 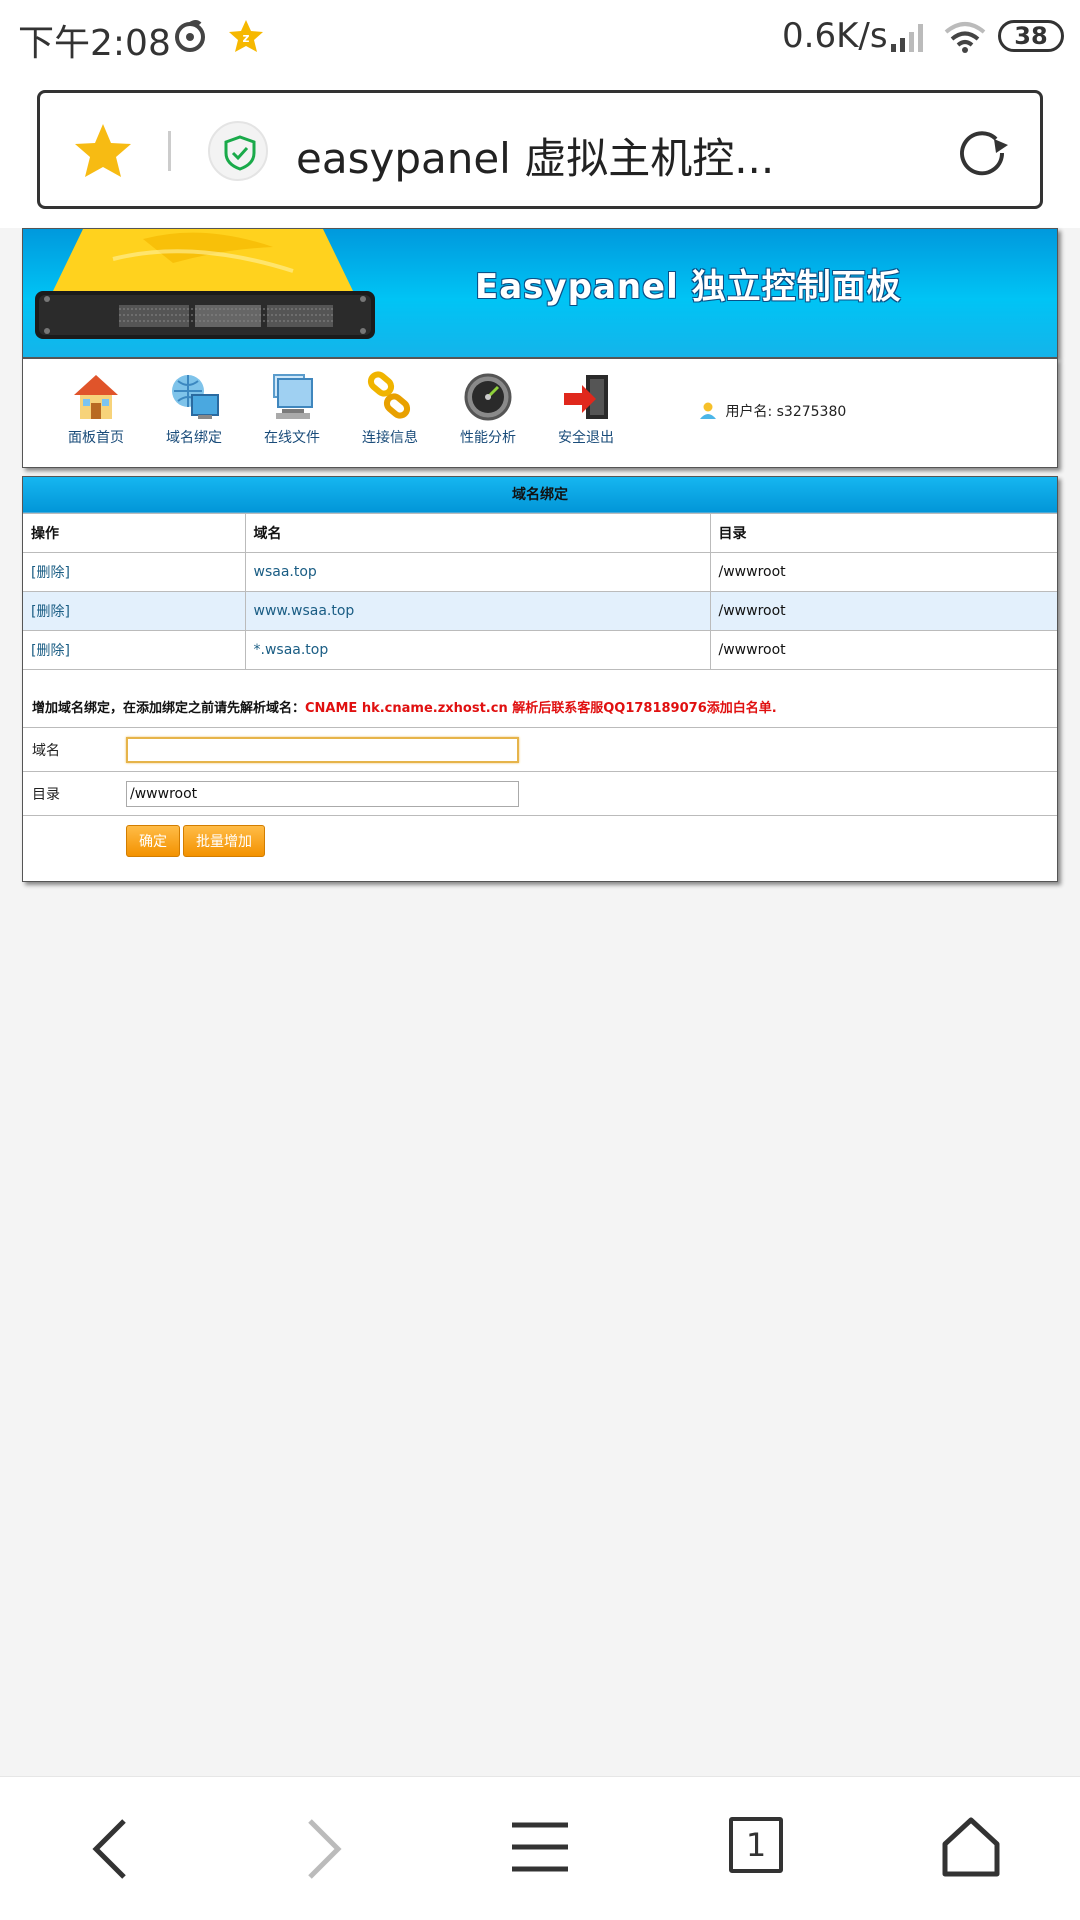 I want to click on nav-item-connection: 连接信息, so click(x=390, y=409).